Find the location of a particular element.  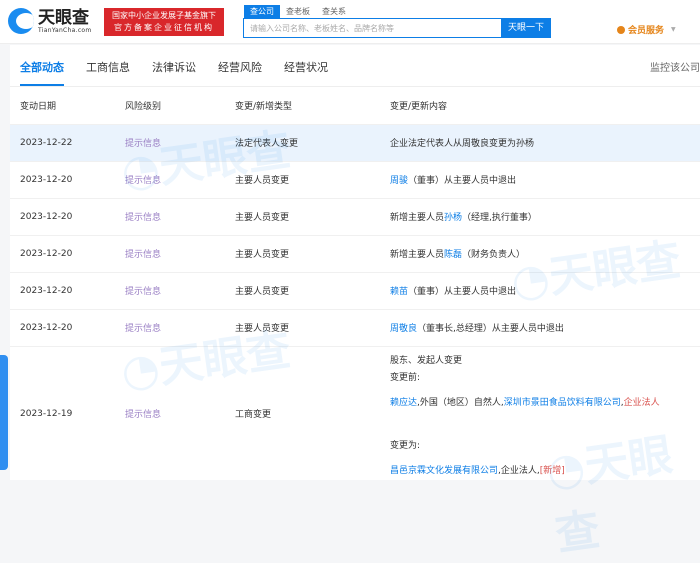

table-row: 2023-12-20 提示信息 主要人员变更 新增主要人员孙杨（经理,执行董事） is located at coordinates (355, 216).